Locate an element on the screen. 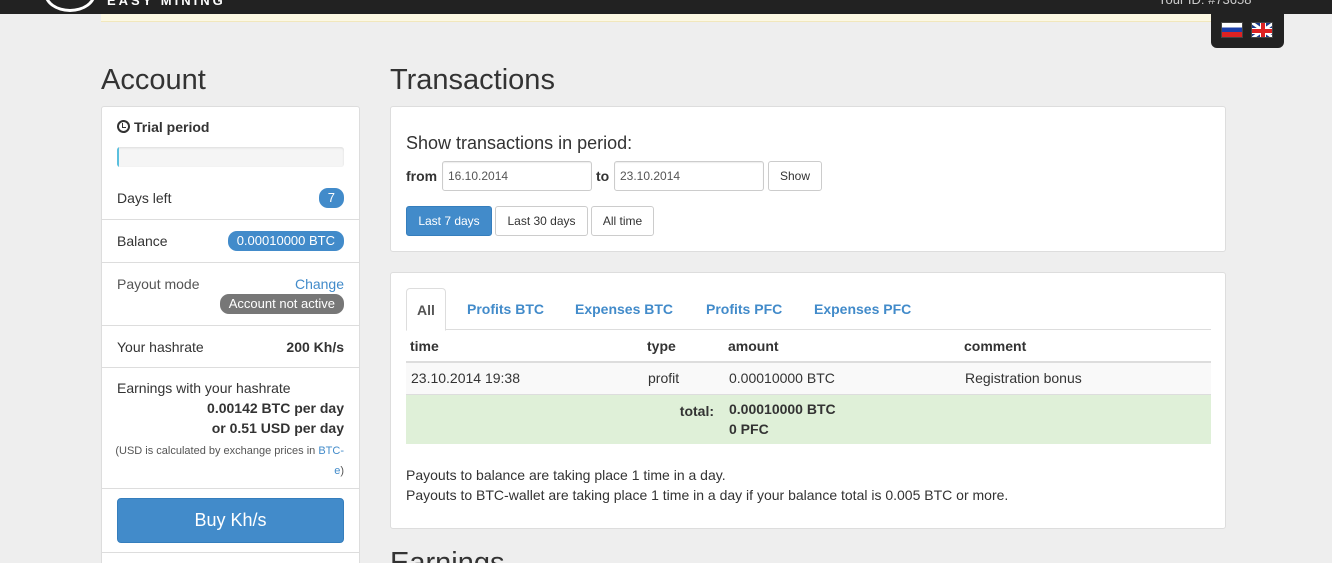 The image size is (1332, 563). earnings-usd-per-day: or 0.51 USD per day is located at coordinates (277, 428).